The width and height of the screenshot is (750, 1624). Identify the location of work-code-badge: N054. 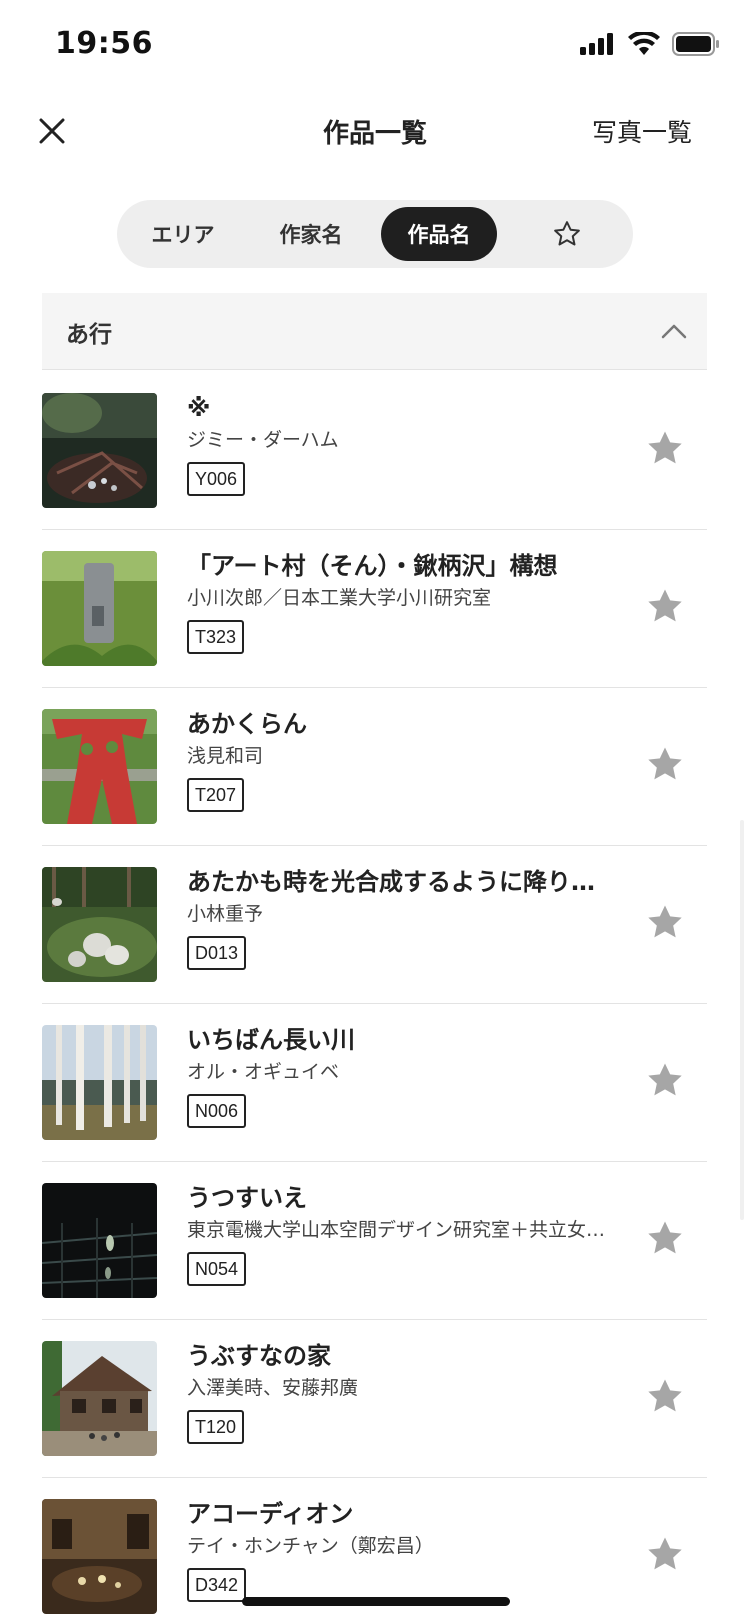
(217, 1269).